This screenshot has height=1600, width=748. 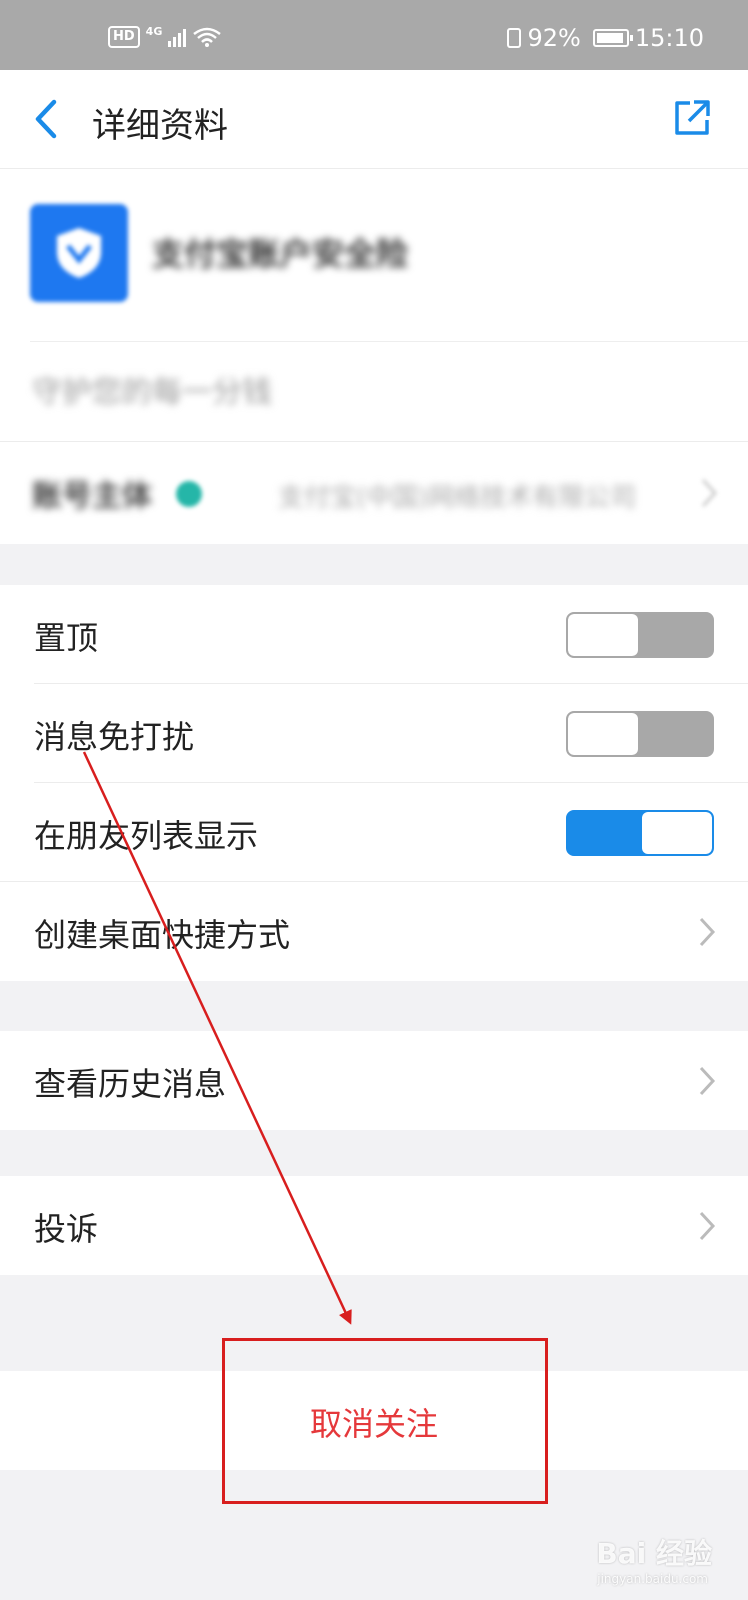 What do you see at coordinates (189, 494) in the screenshot?
I see `verified-icon` at bounding box center [189, 494].